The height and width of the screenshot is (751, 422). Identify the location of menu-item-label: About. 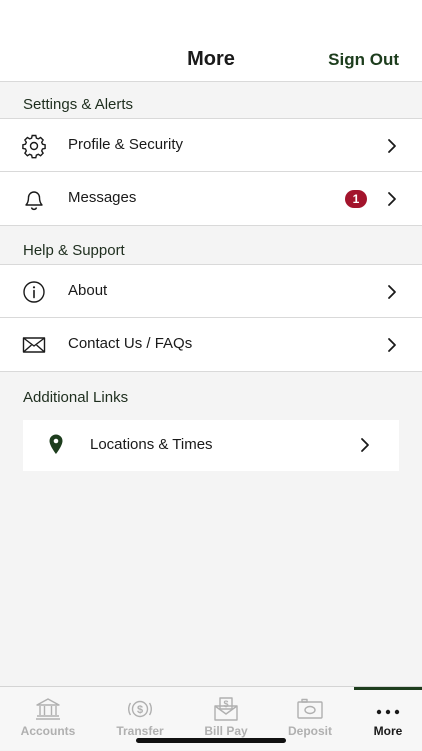
(88, 290).